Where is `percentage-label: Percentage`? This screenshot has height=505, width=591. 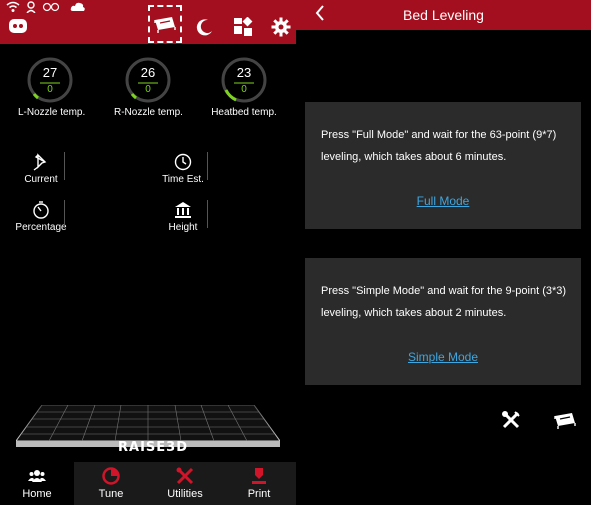
percentage-label: Percentage is located at coordinates (41, 227).